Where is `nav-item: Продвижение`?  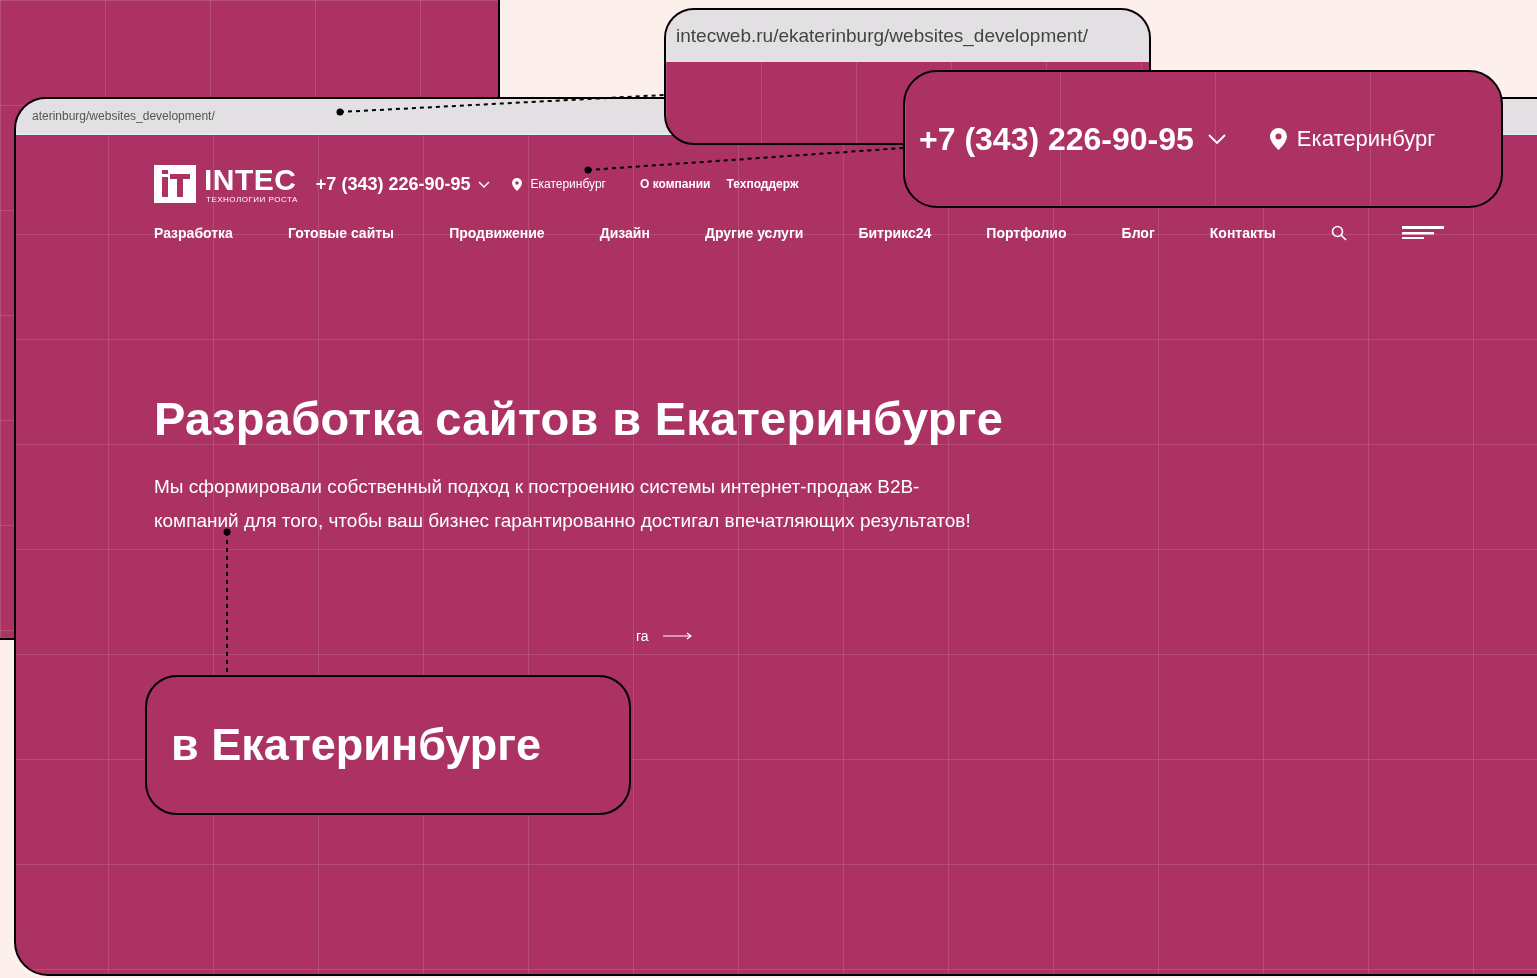 nav-item: Продвижение is located at coordinates (497, 233).